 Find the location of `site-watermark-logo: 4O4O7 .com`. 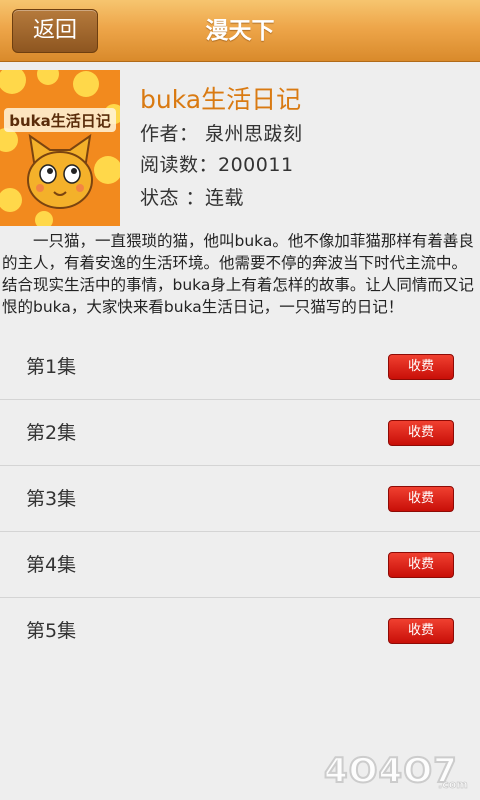

site-watermark-logo: 4O4O7 .com is located at coordinates (395, 771).